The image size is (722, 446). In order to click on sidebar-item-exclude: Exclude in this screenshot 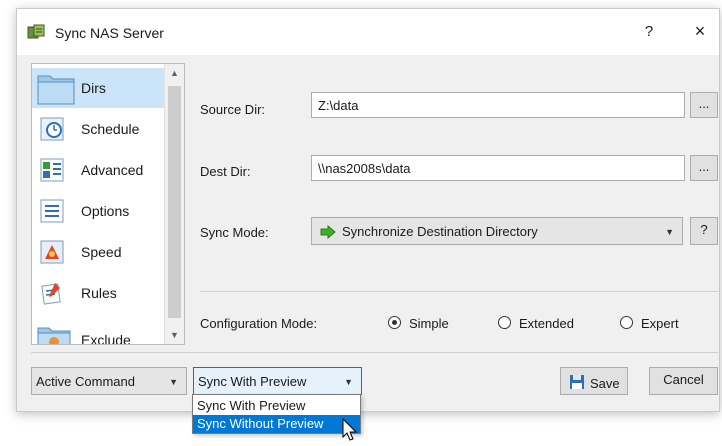, I will do `click(98, 329)`.